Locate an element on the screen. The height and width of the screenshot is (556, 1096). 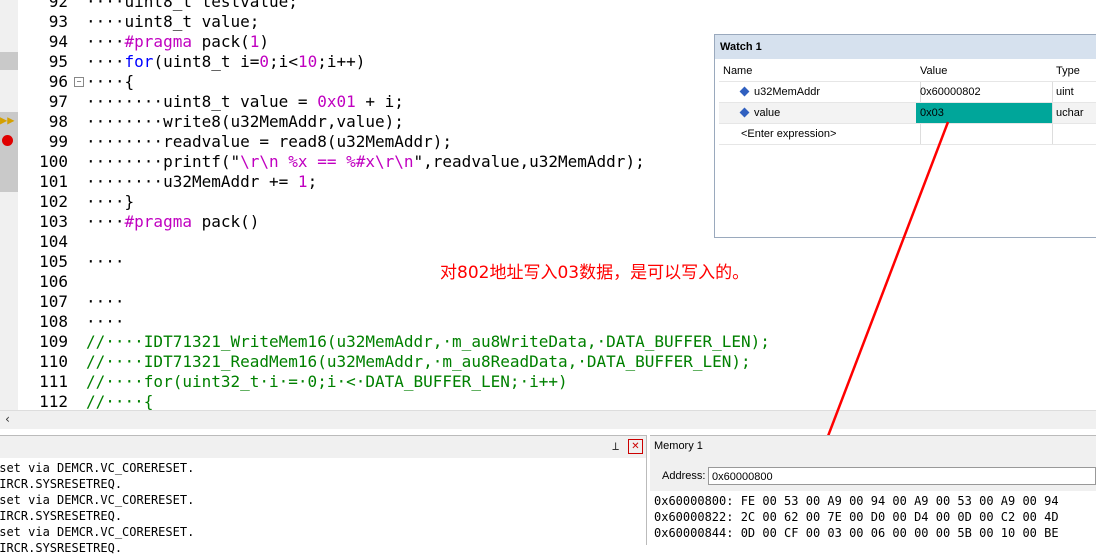
pin-icon: ⊥ is located at coordinates (615, 446).